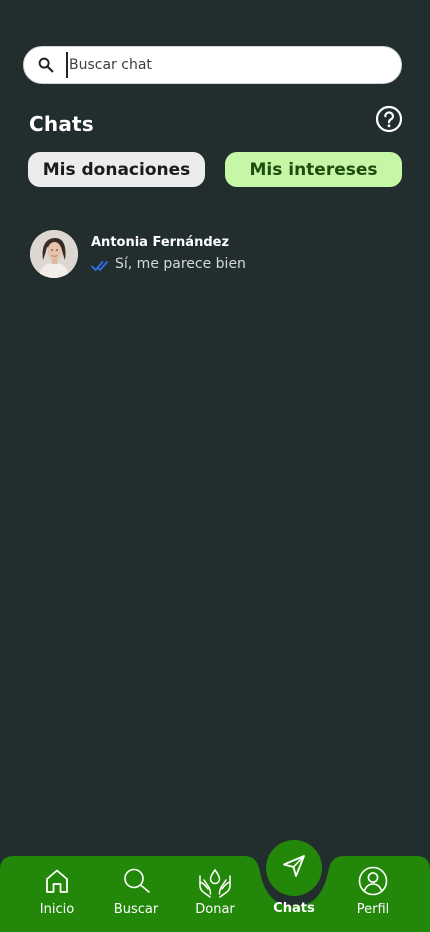 This screenshot has height=932, width=430. Describe the element at coordinates (57, 909) in the screenshot. I see `nav-label: Inicio` at that location.